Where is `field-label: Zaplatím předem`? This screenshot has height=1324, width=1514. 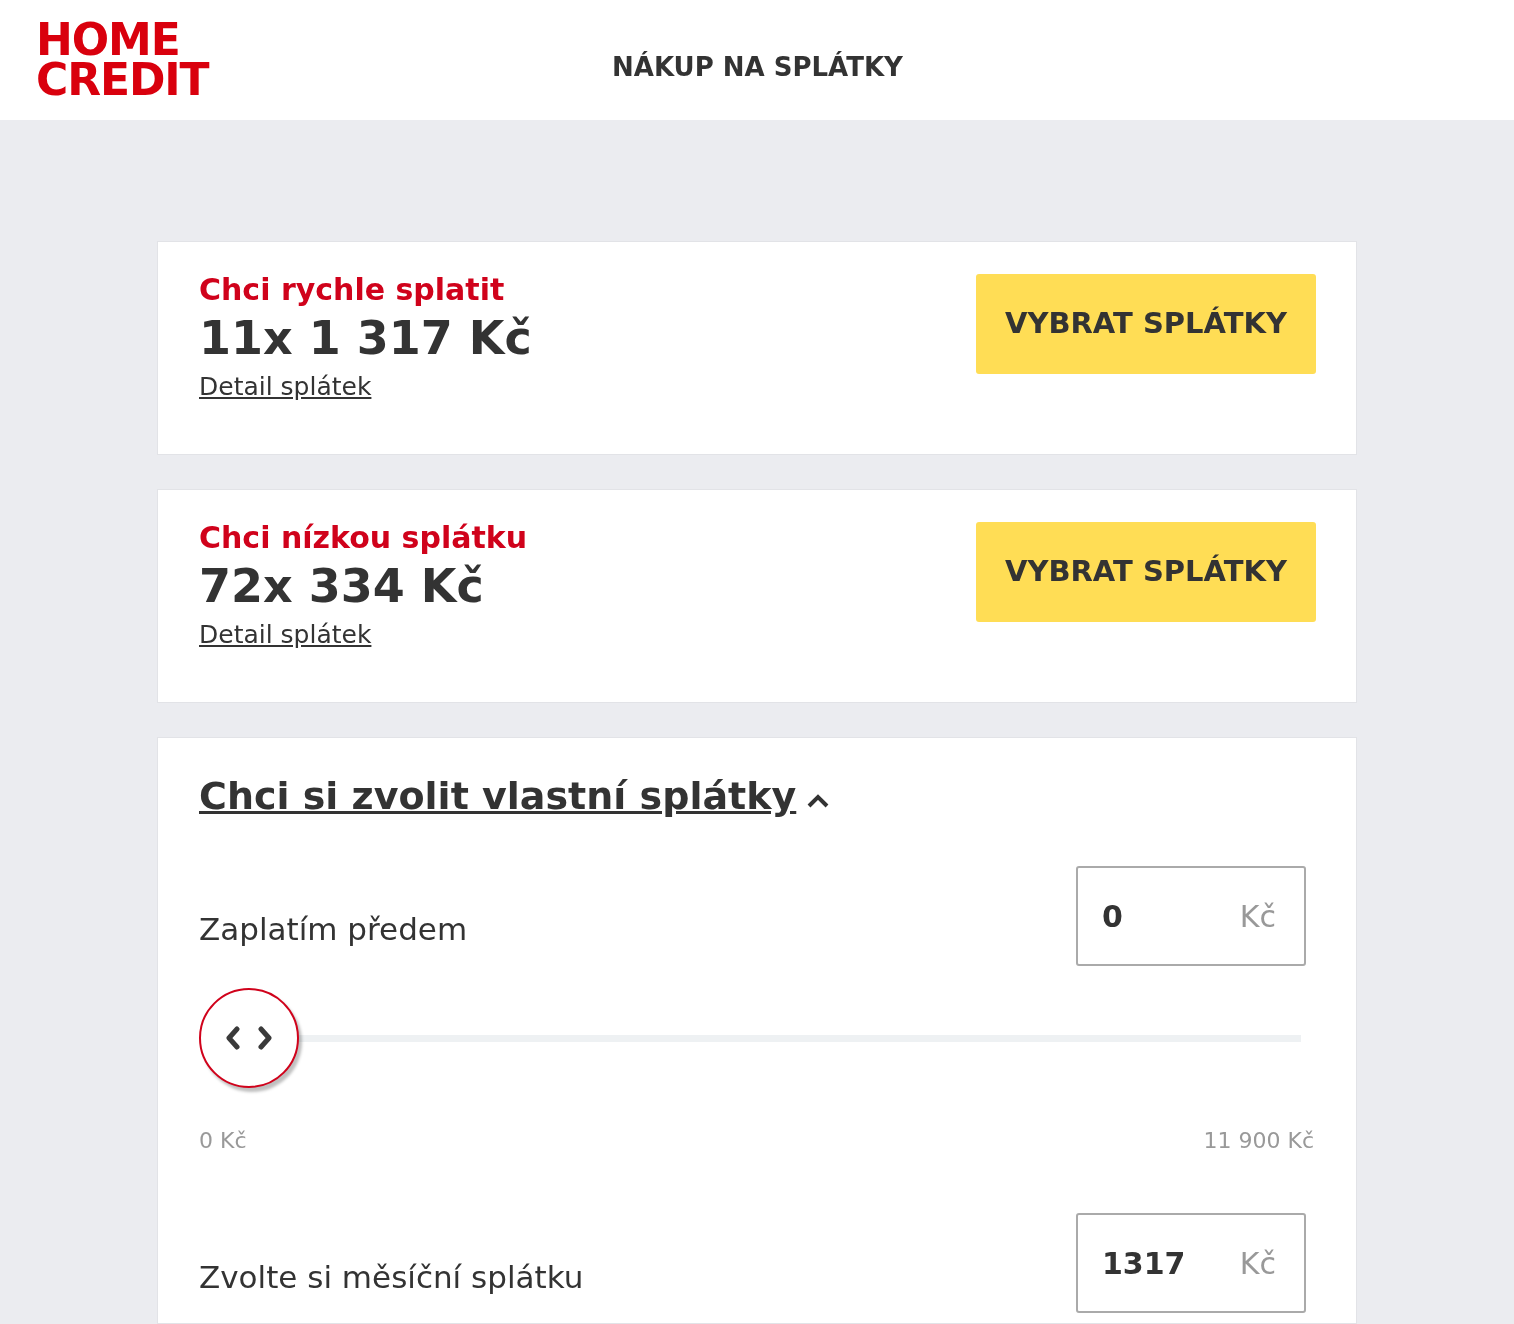 field-label: Zaplatím předem is located at coordinates (333, 929).